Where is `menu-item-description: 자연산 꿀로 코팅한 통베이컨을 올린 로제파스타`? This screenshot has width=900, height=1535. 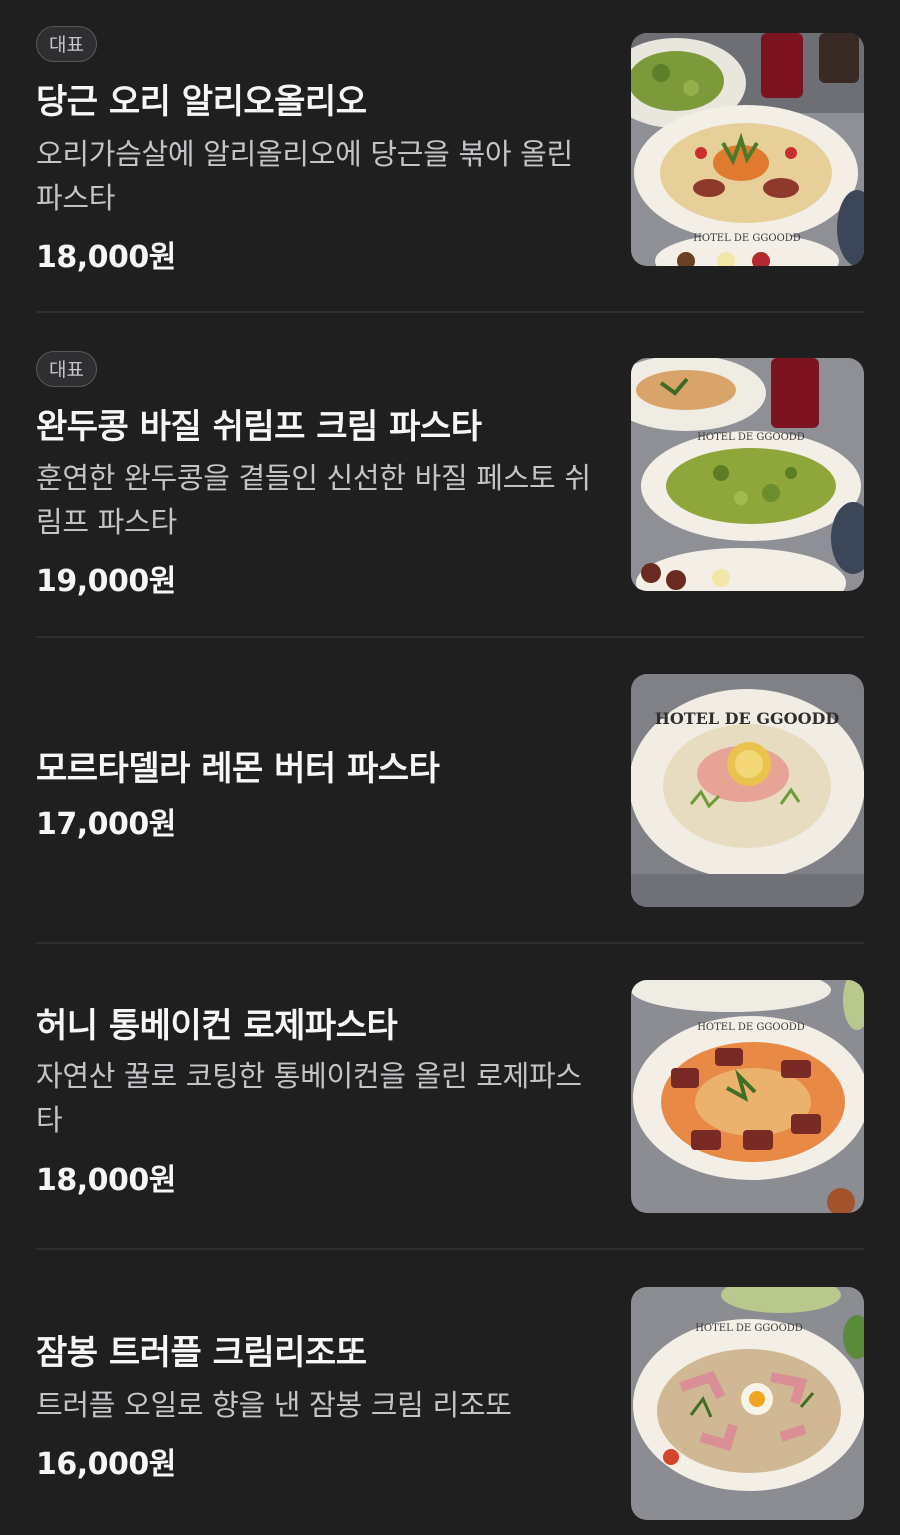
menu-item-description: 자연산 꿀로 코팅한 통베이컨을 올린 로제파스타 is located at coordinates (309, 1098).